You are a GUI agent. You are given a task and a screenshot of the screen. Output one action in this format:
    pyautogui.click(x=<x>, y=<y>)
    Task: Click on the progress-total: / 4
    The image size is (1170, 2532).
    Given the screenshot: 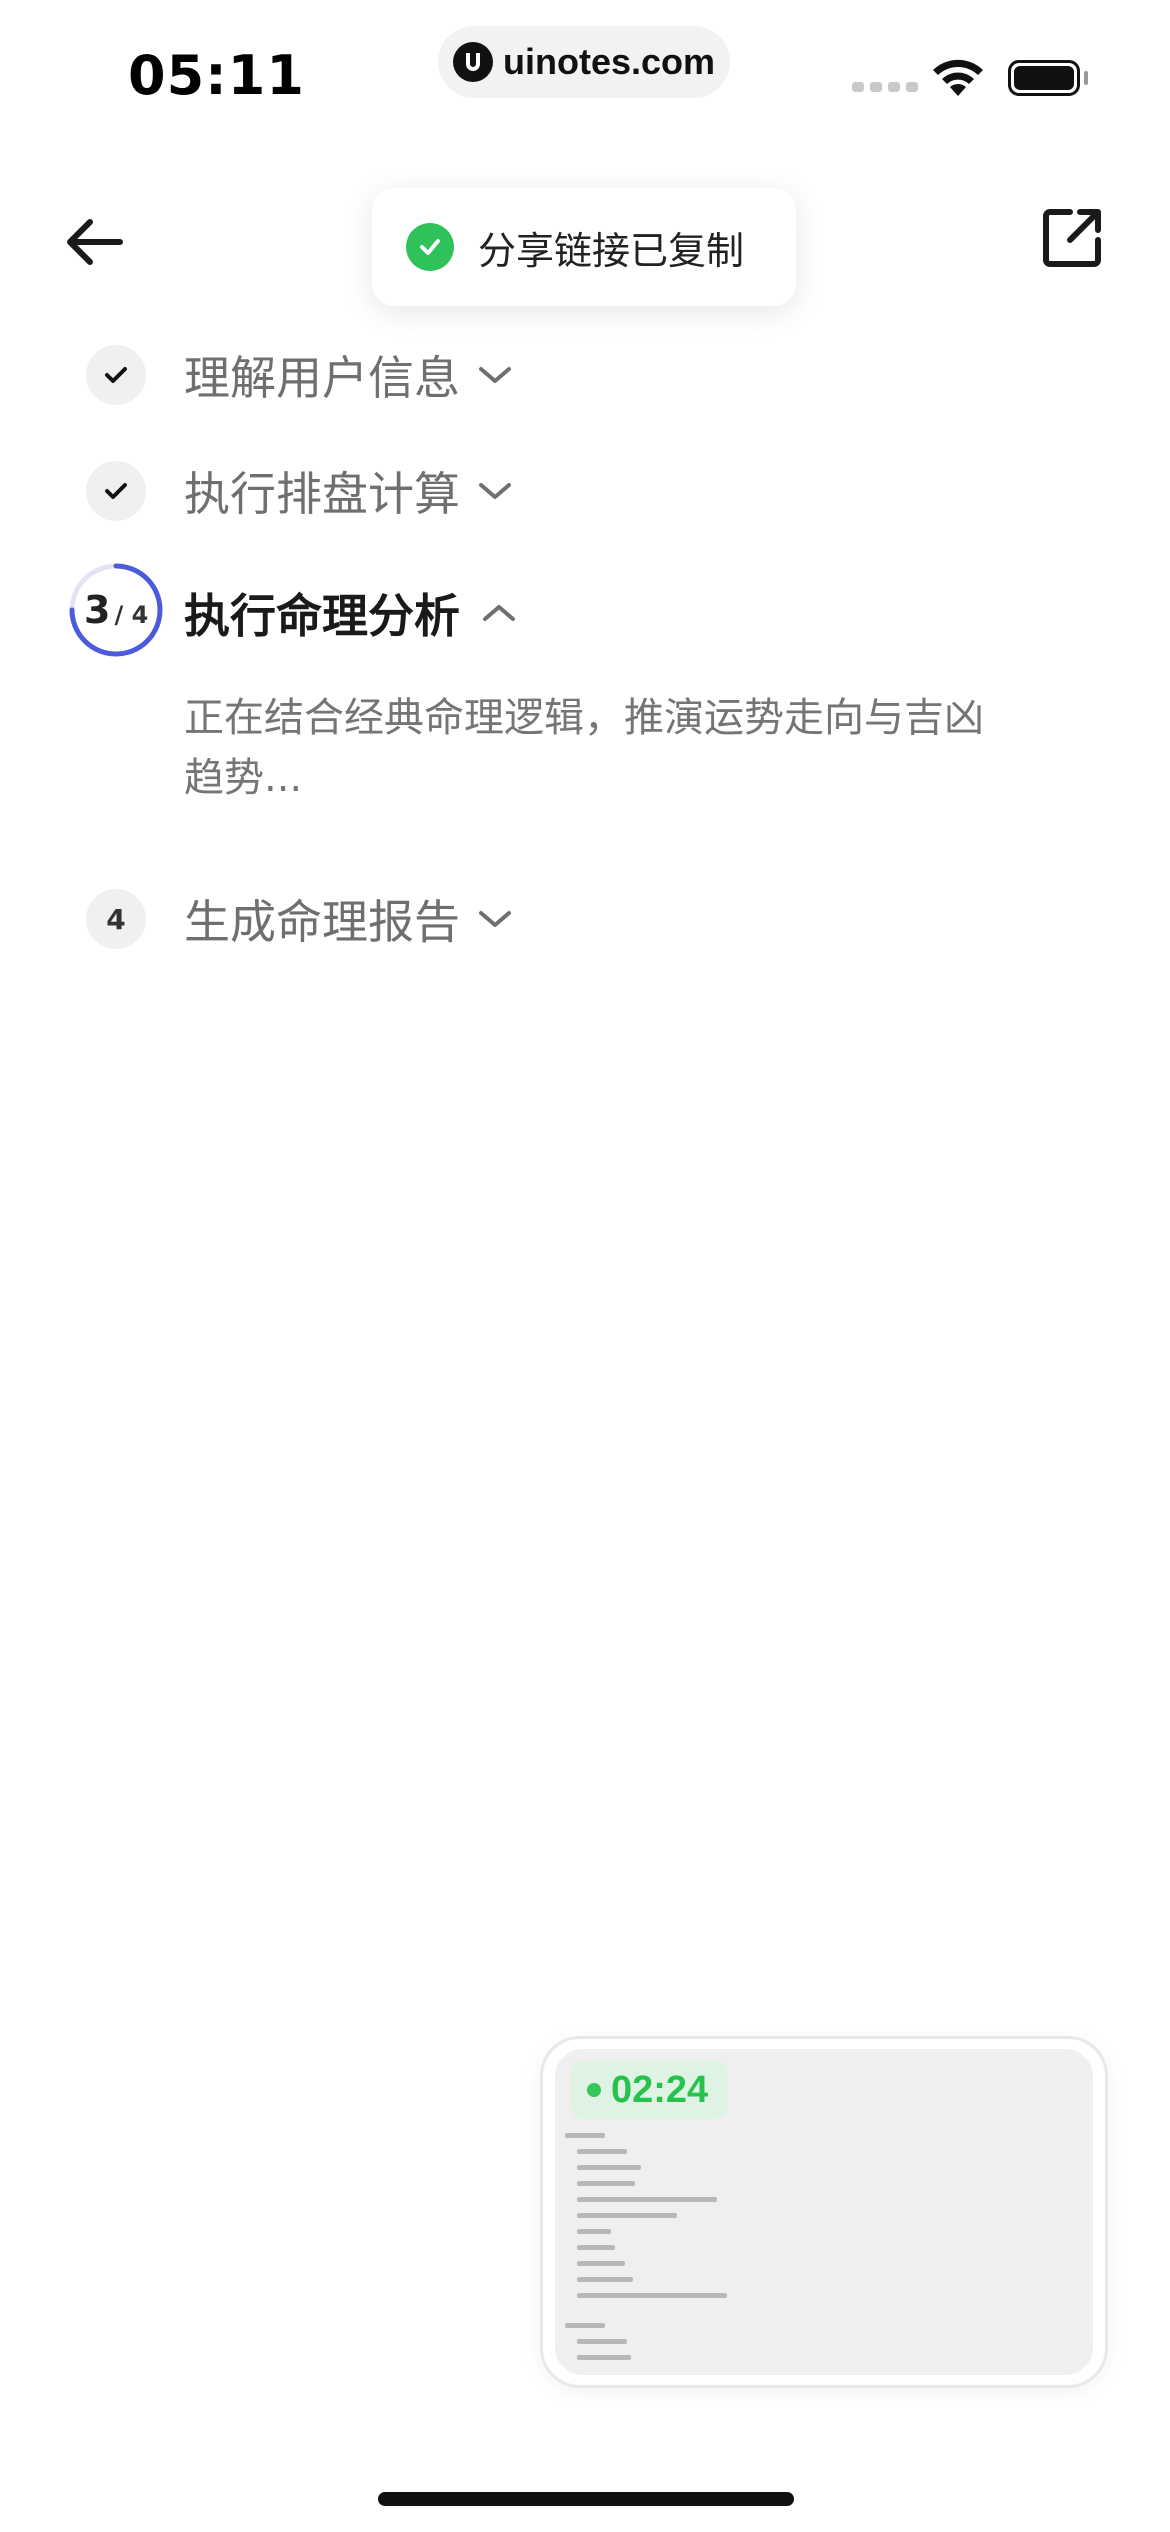 What is the action you would take?
    pyautogui.click(x=131, y=615)
    